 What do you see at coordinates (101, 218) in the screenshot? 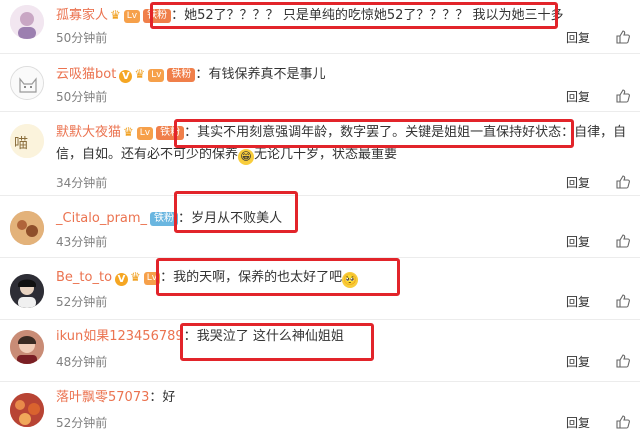
I see `username: _Citalo_pram_` at bounding box center [101, 218].